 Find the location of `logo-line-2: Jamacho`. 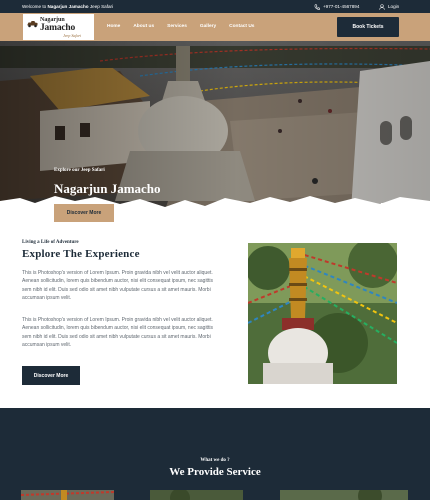

logo-line-2: Jamacho is located at coordinates (58, 28).